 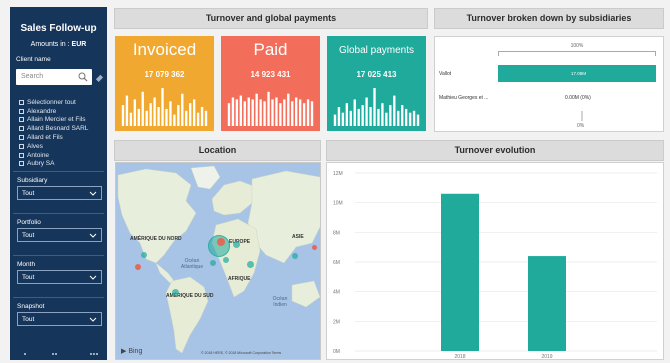 I want to click on kpi-title: Global payments, so click(x=376, y=50).